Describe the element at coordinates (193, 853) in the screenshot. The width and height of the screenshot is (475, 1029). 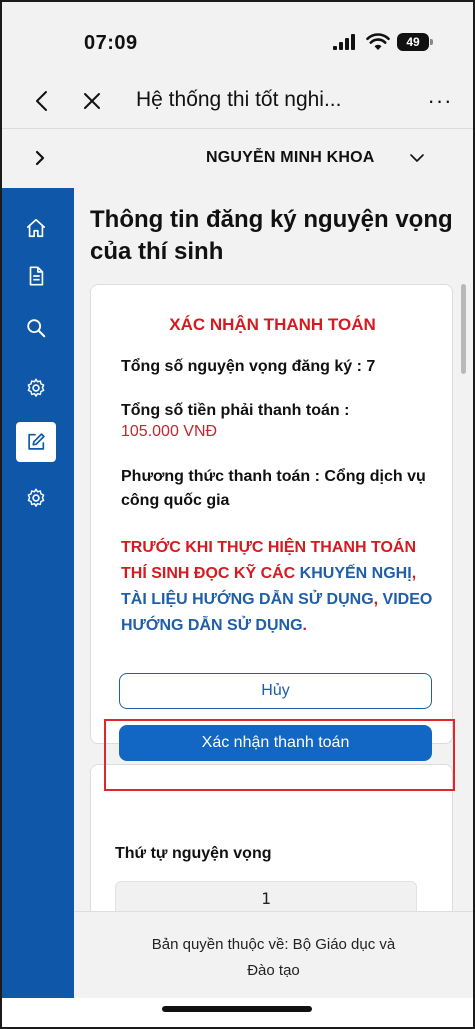
I see `wish-order-label: Thứ tự nguyện vọng` at that location.